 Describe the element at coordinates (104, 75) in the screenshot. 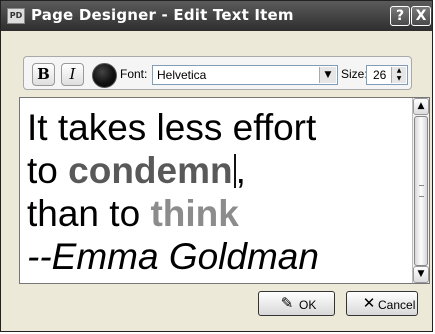

I see `text-color-button` at that location.